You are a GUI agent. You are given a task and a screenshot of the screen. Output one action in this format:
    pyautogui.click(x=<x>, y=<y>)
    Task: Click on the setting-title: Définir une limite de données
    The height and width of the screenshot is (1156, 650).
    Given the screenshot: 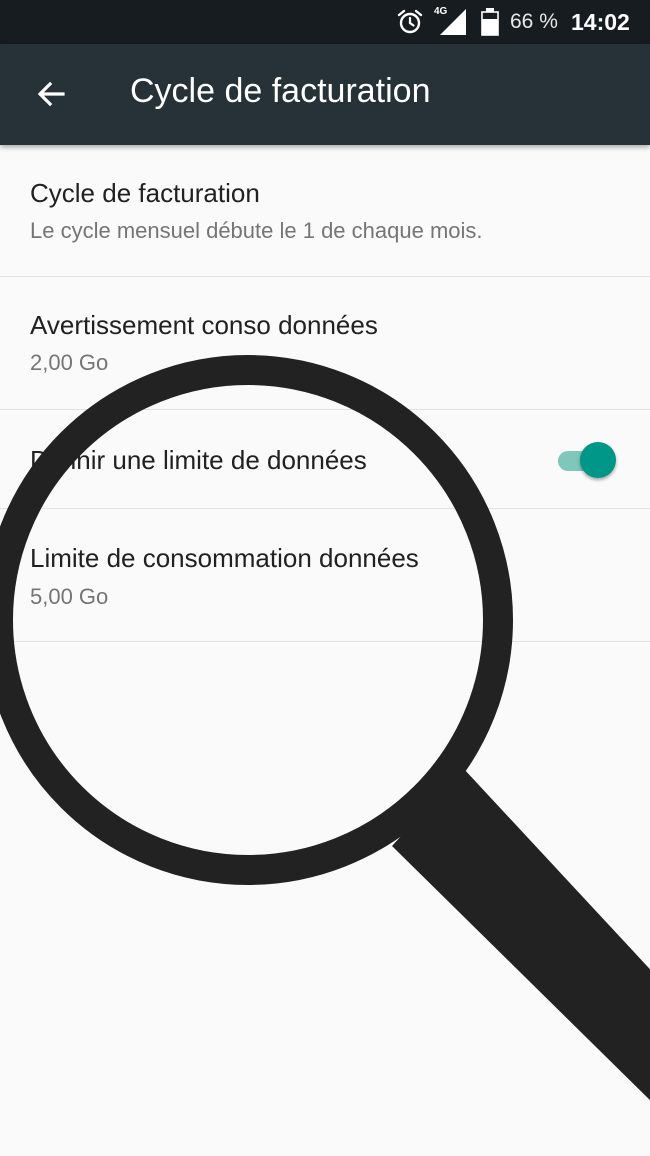 What is the action you would take?
    pyautogui.click(x=198, y=460)
    